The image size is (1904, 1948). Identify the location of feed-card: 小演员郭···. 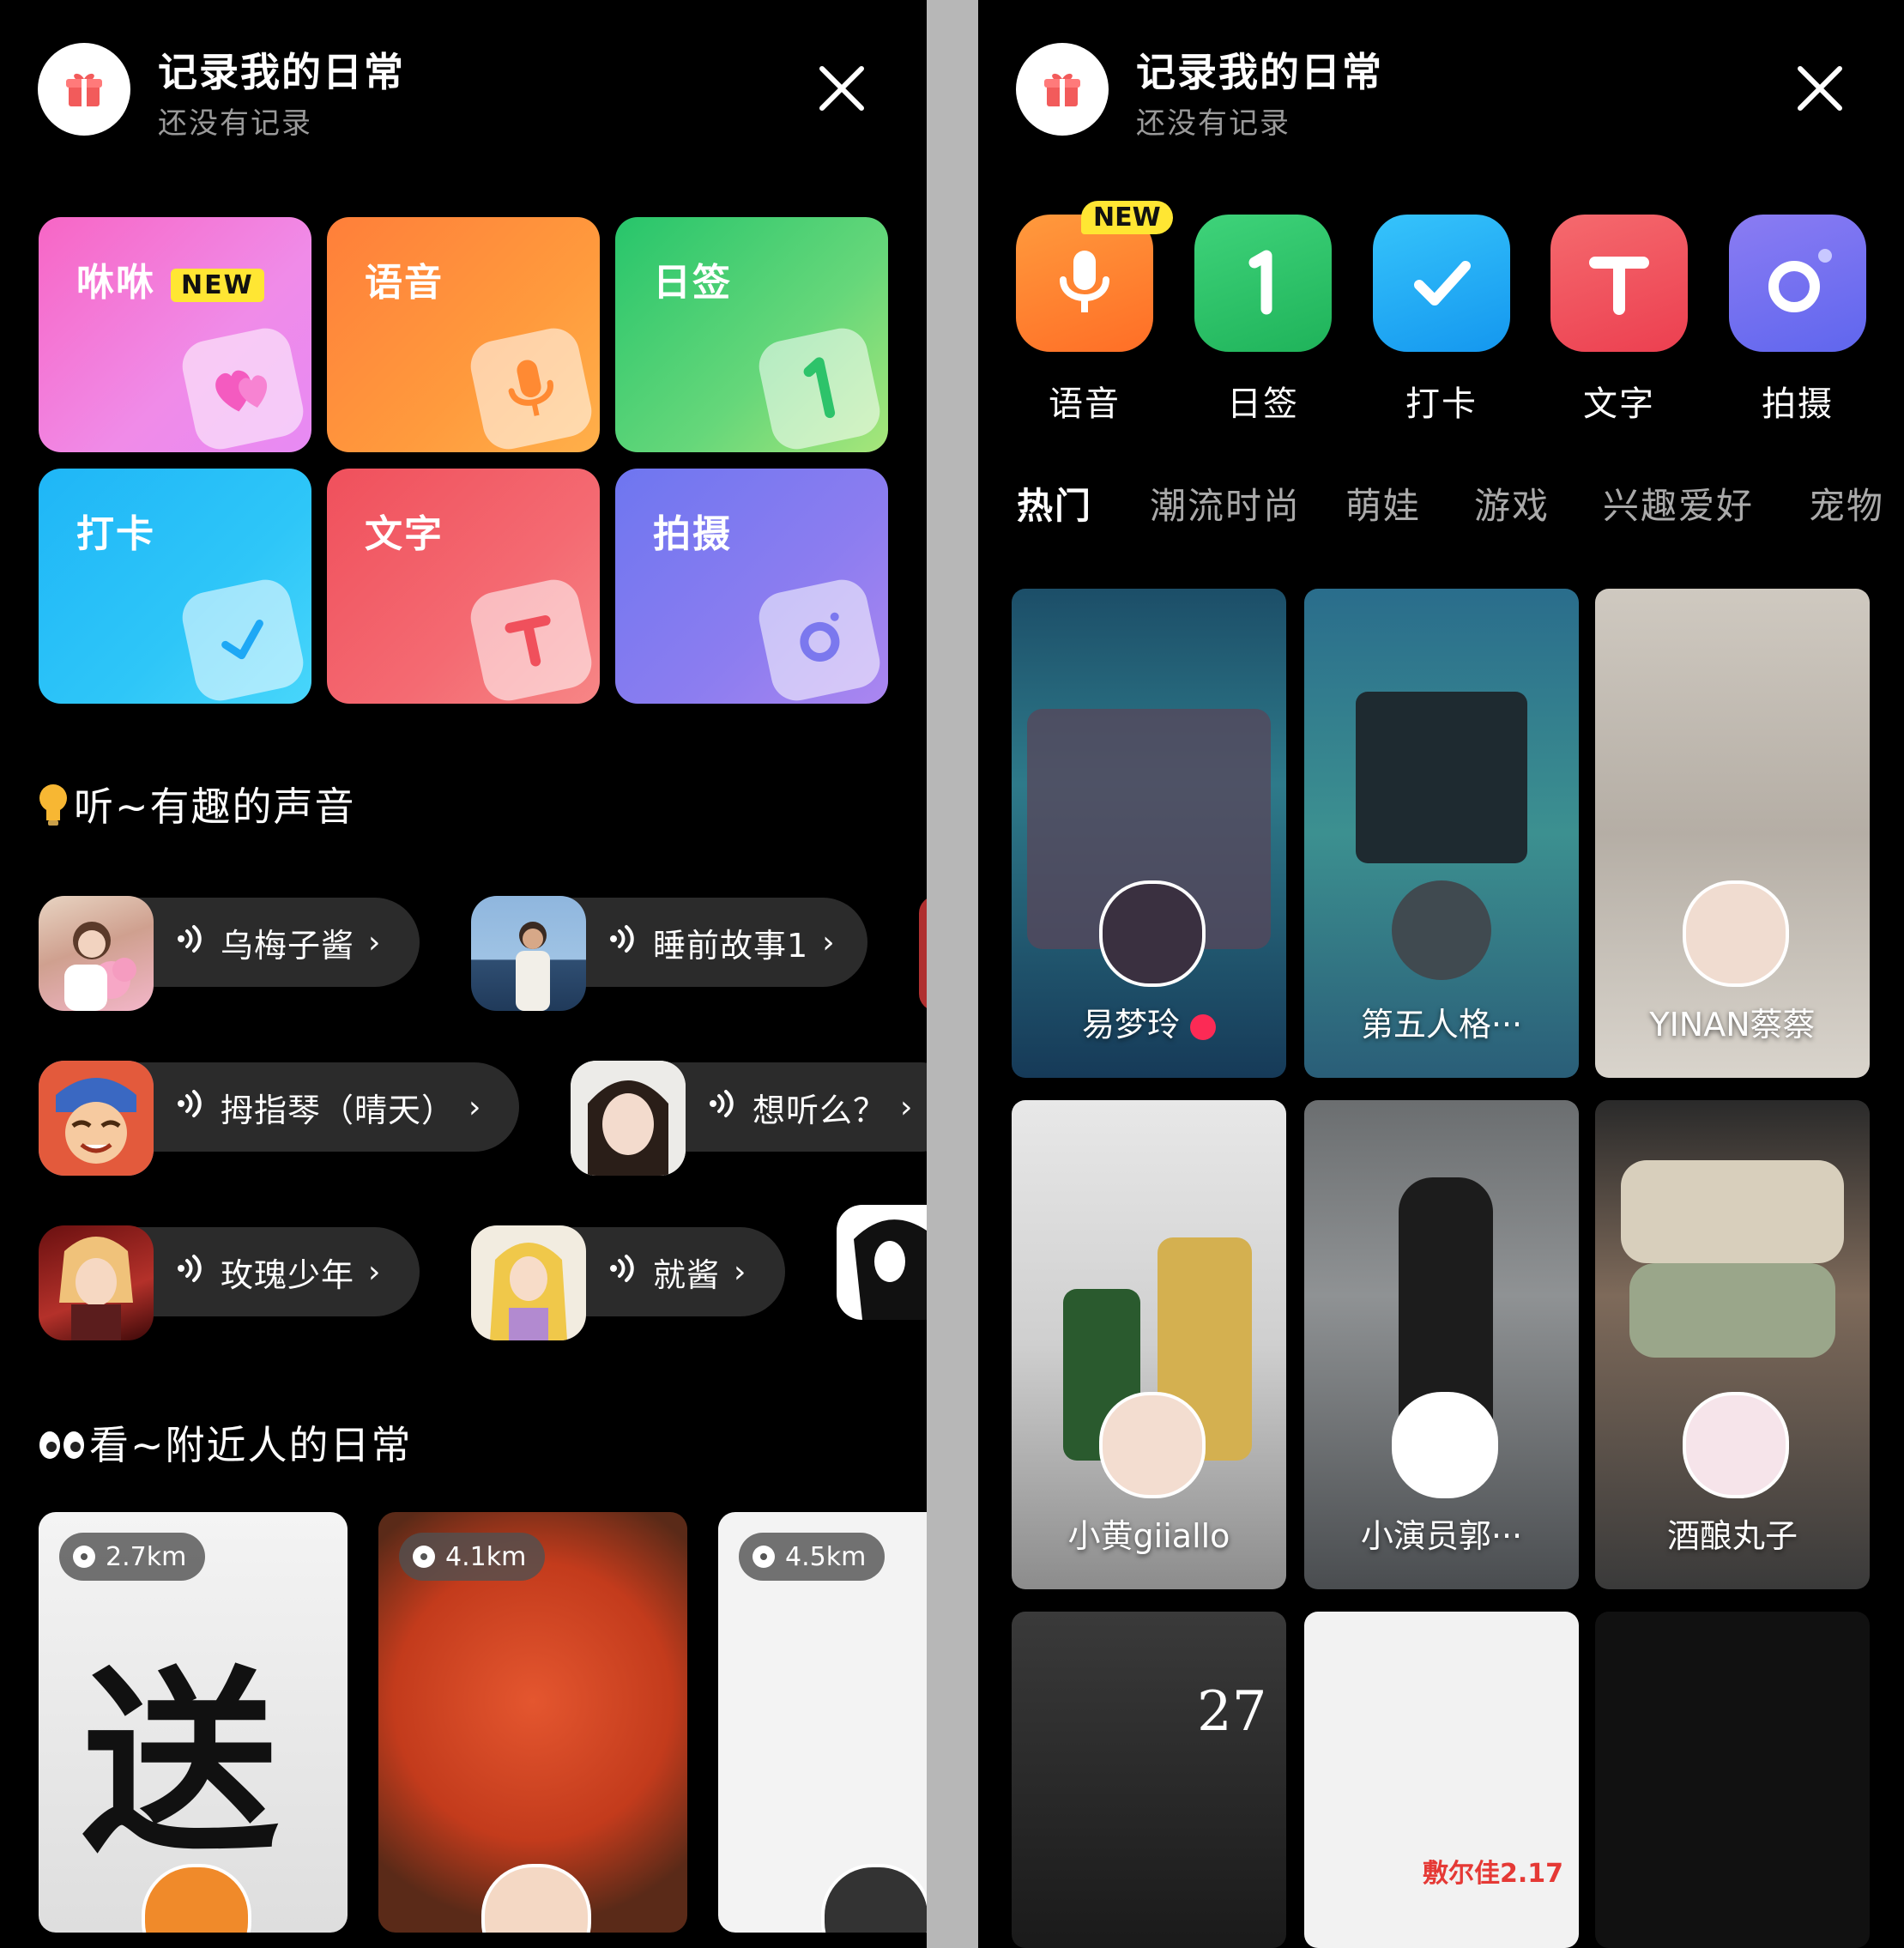
(1442, 1345).